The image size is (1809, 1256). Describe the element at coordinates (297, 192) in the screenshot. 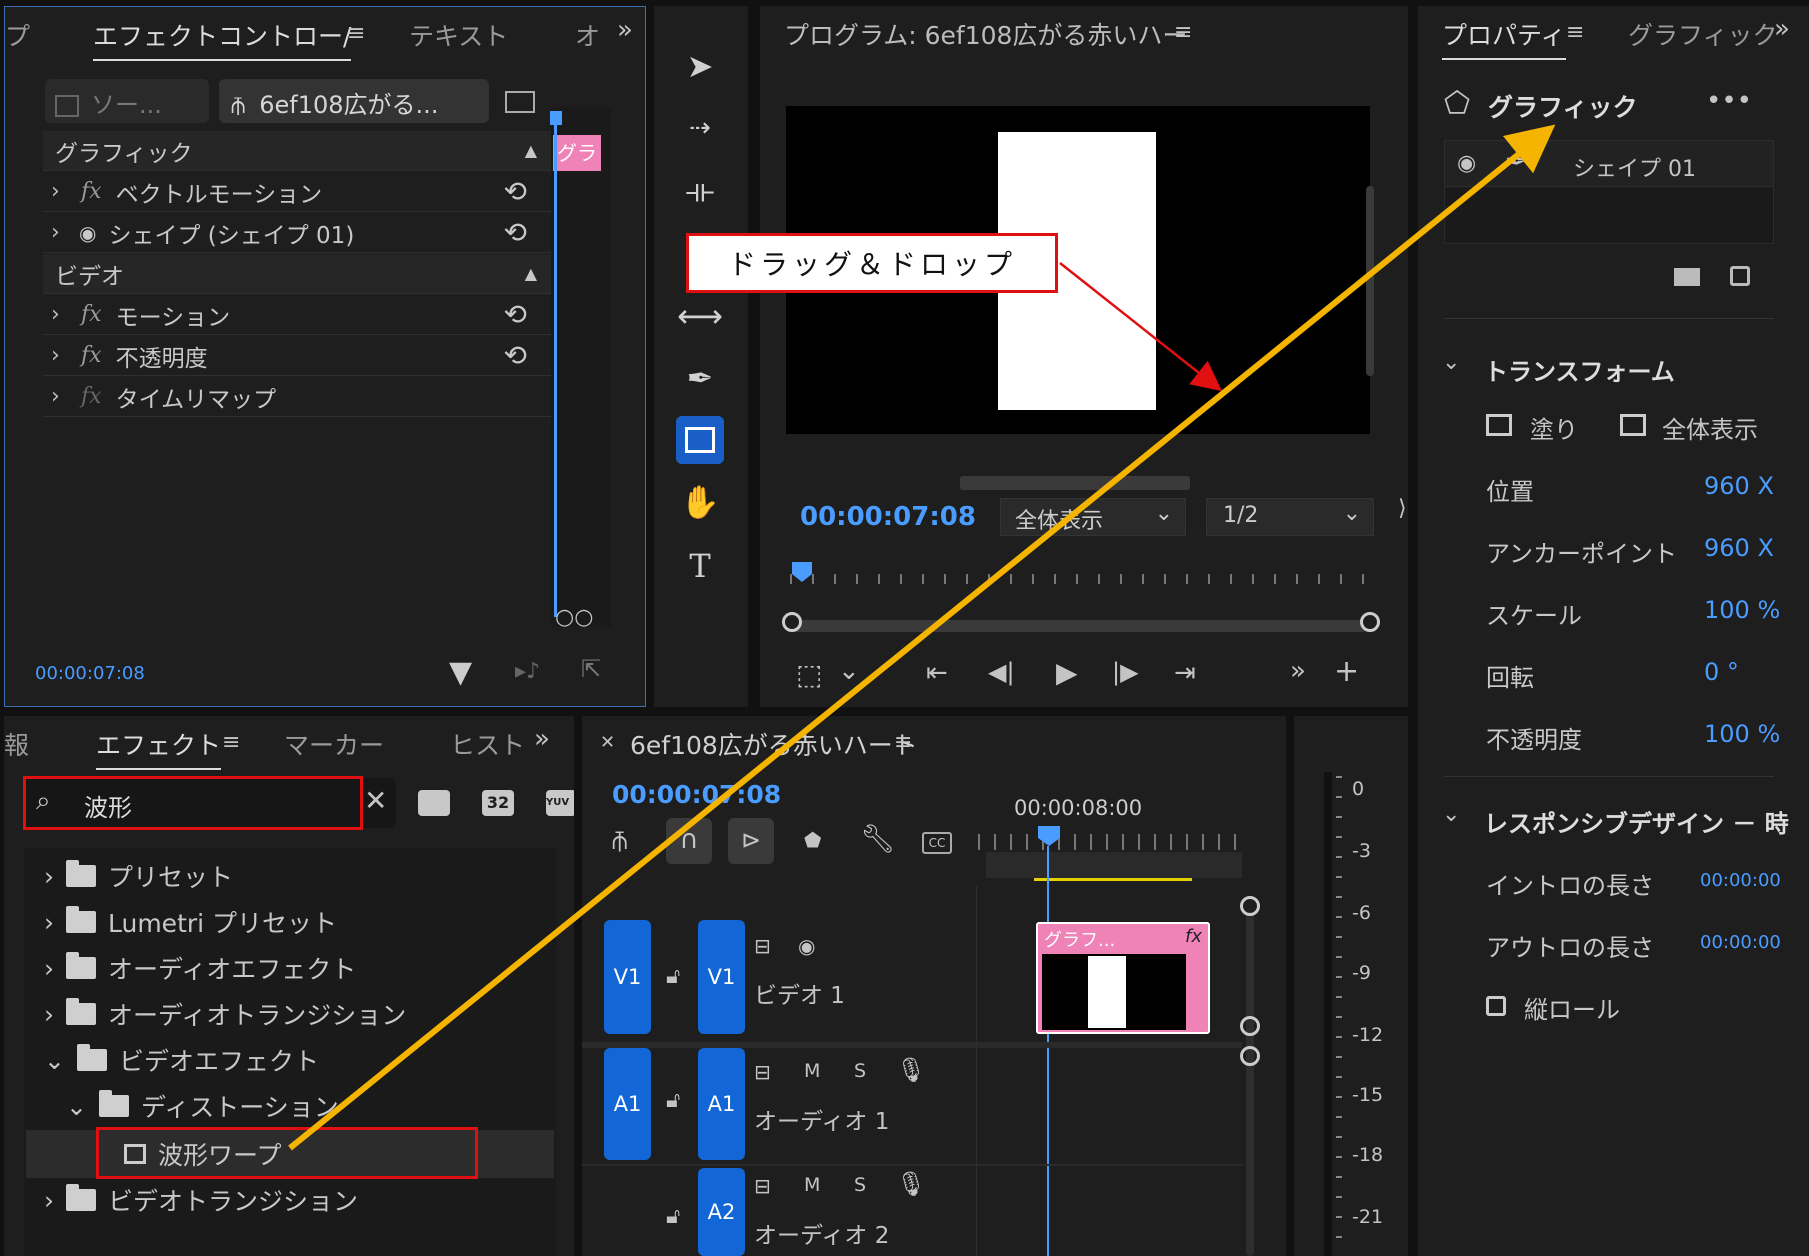

I see `effect-row: › fx ベクトルモーション ⟲` at that location.